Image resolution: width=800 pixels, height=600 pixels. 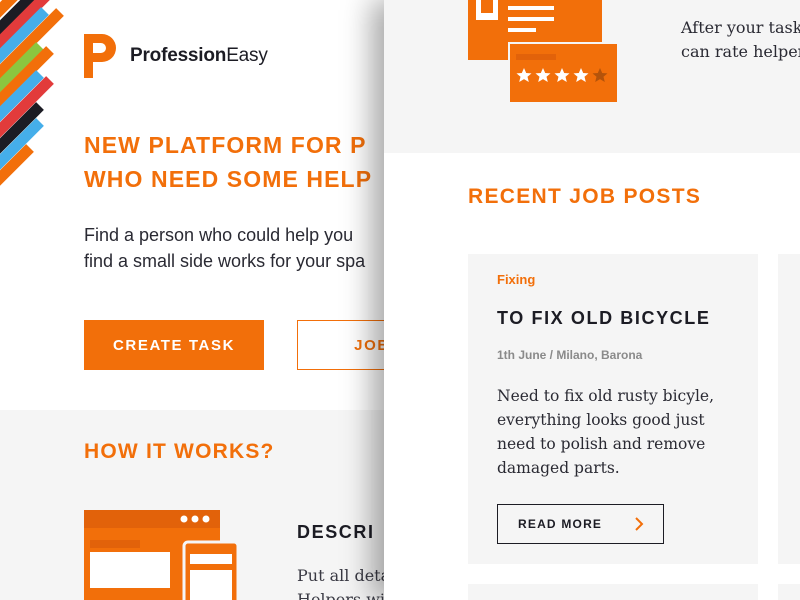 I want to click on read-more-button: READ MORE, so click(x=580, y=524).